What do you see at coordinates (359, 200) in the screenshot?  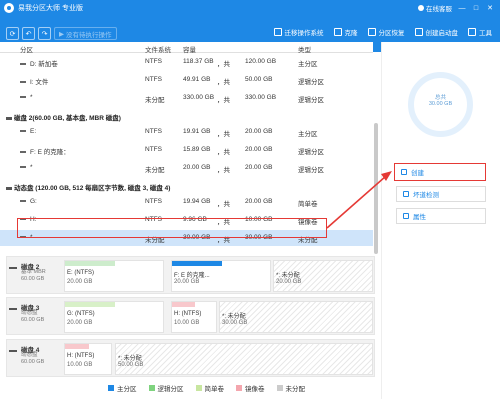 I see `annotation-arrow` at bounding box center [359, 200].